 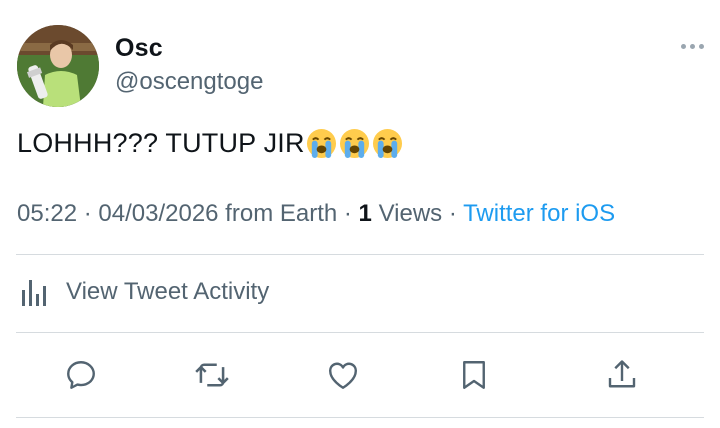 I want to click on like-button, so click(x=343, y=375).